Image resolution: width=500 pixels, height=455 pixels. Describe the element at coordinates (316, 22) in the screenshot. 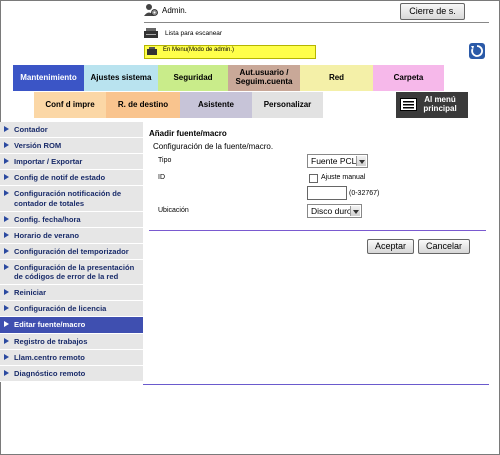

I see `header-divider` at that location.